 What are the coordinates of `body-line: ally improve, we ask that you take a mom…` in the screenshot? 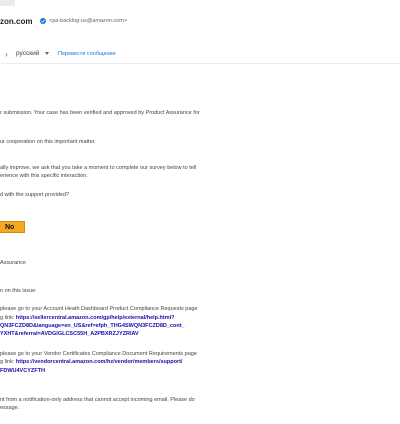 It's located at (98, 168).